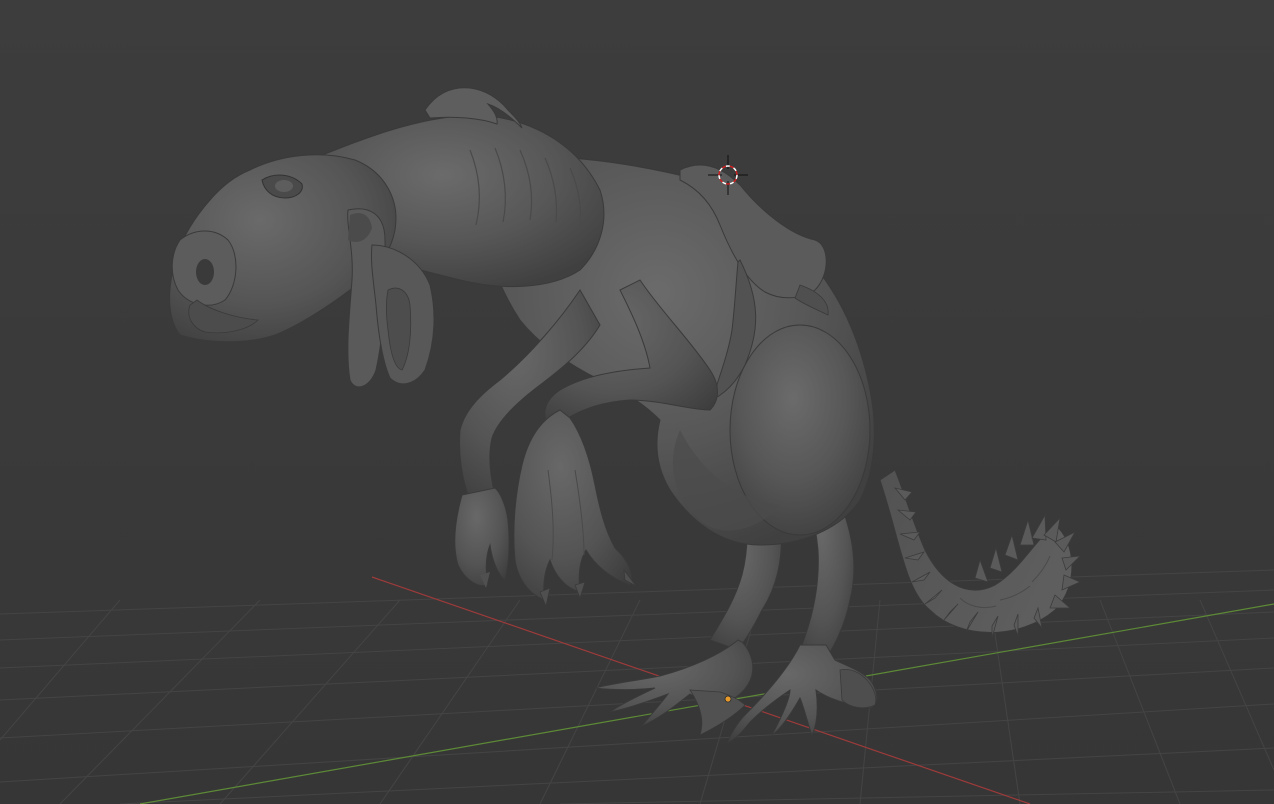 This screenshot has width=1274, height=804. I want to click on origin-dot-icon, so click(728, 699).